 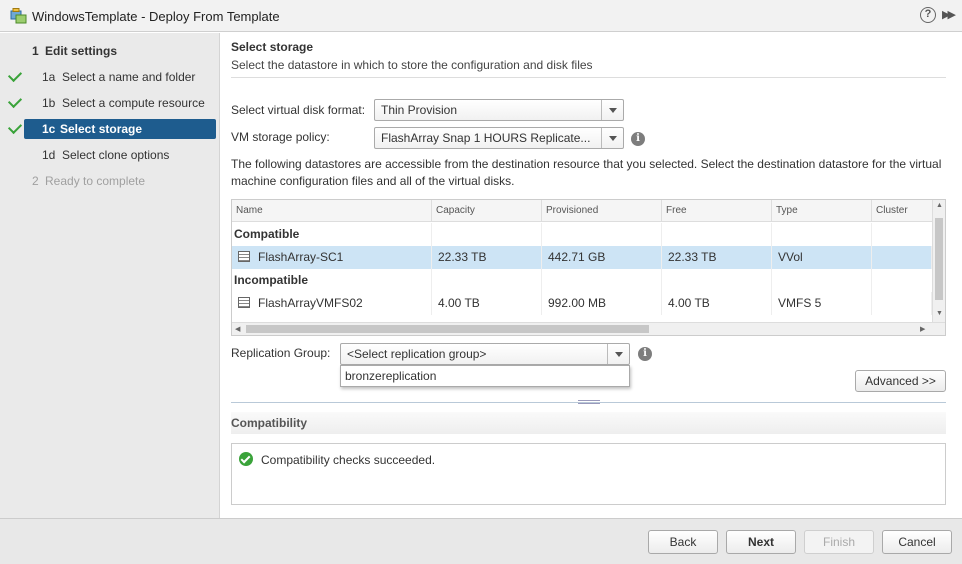 What do you see at coordinates (310, 303) in the screenshot?
I see `datastore-name: FlashArrayVMFS02` at bounding box center [310, 303].